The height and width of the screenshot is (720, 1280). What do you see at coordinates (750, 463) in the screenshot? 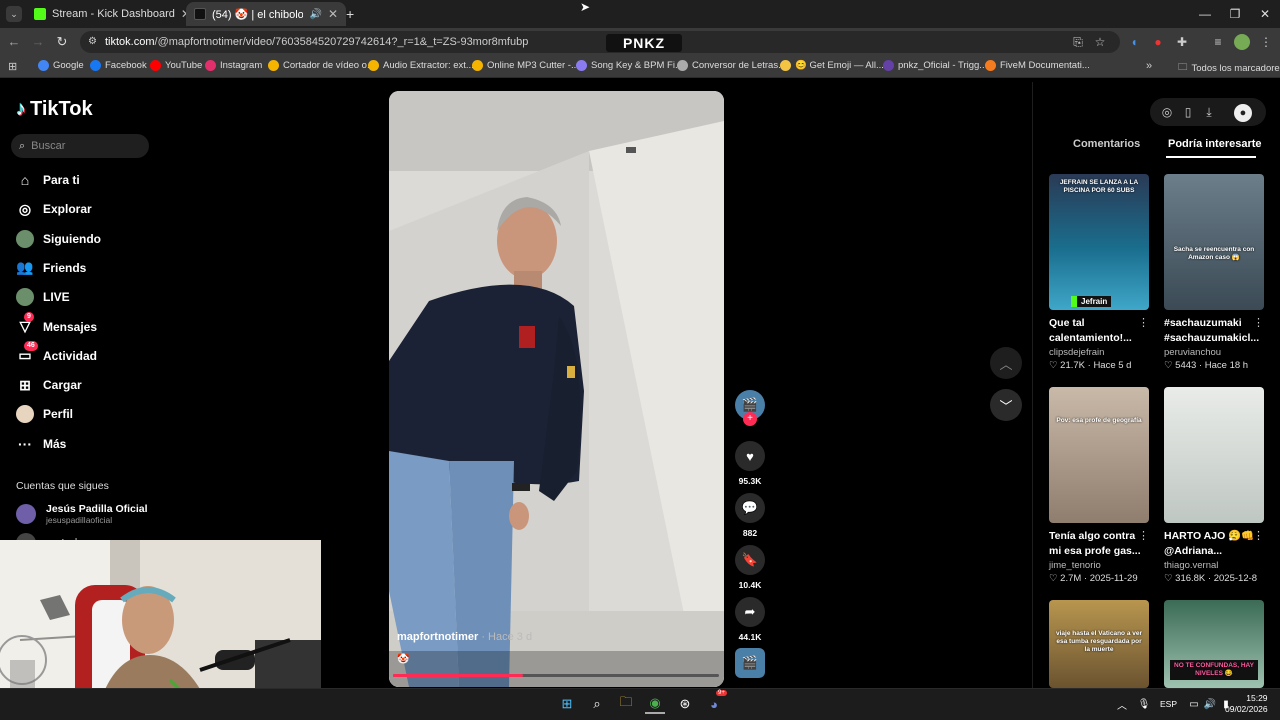
I see `like-button: ♥ 95.3K` at bounding box center [750, 463].